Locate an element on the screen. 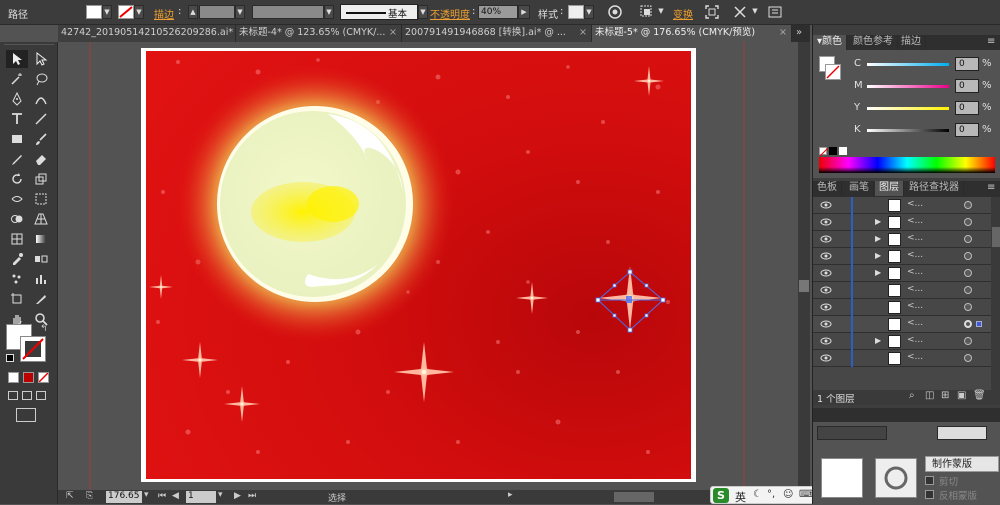 The width and height of the screenshot is (1000, 505). color-mode-button is located at coordinates (13, 377).